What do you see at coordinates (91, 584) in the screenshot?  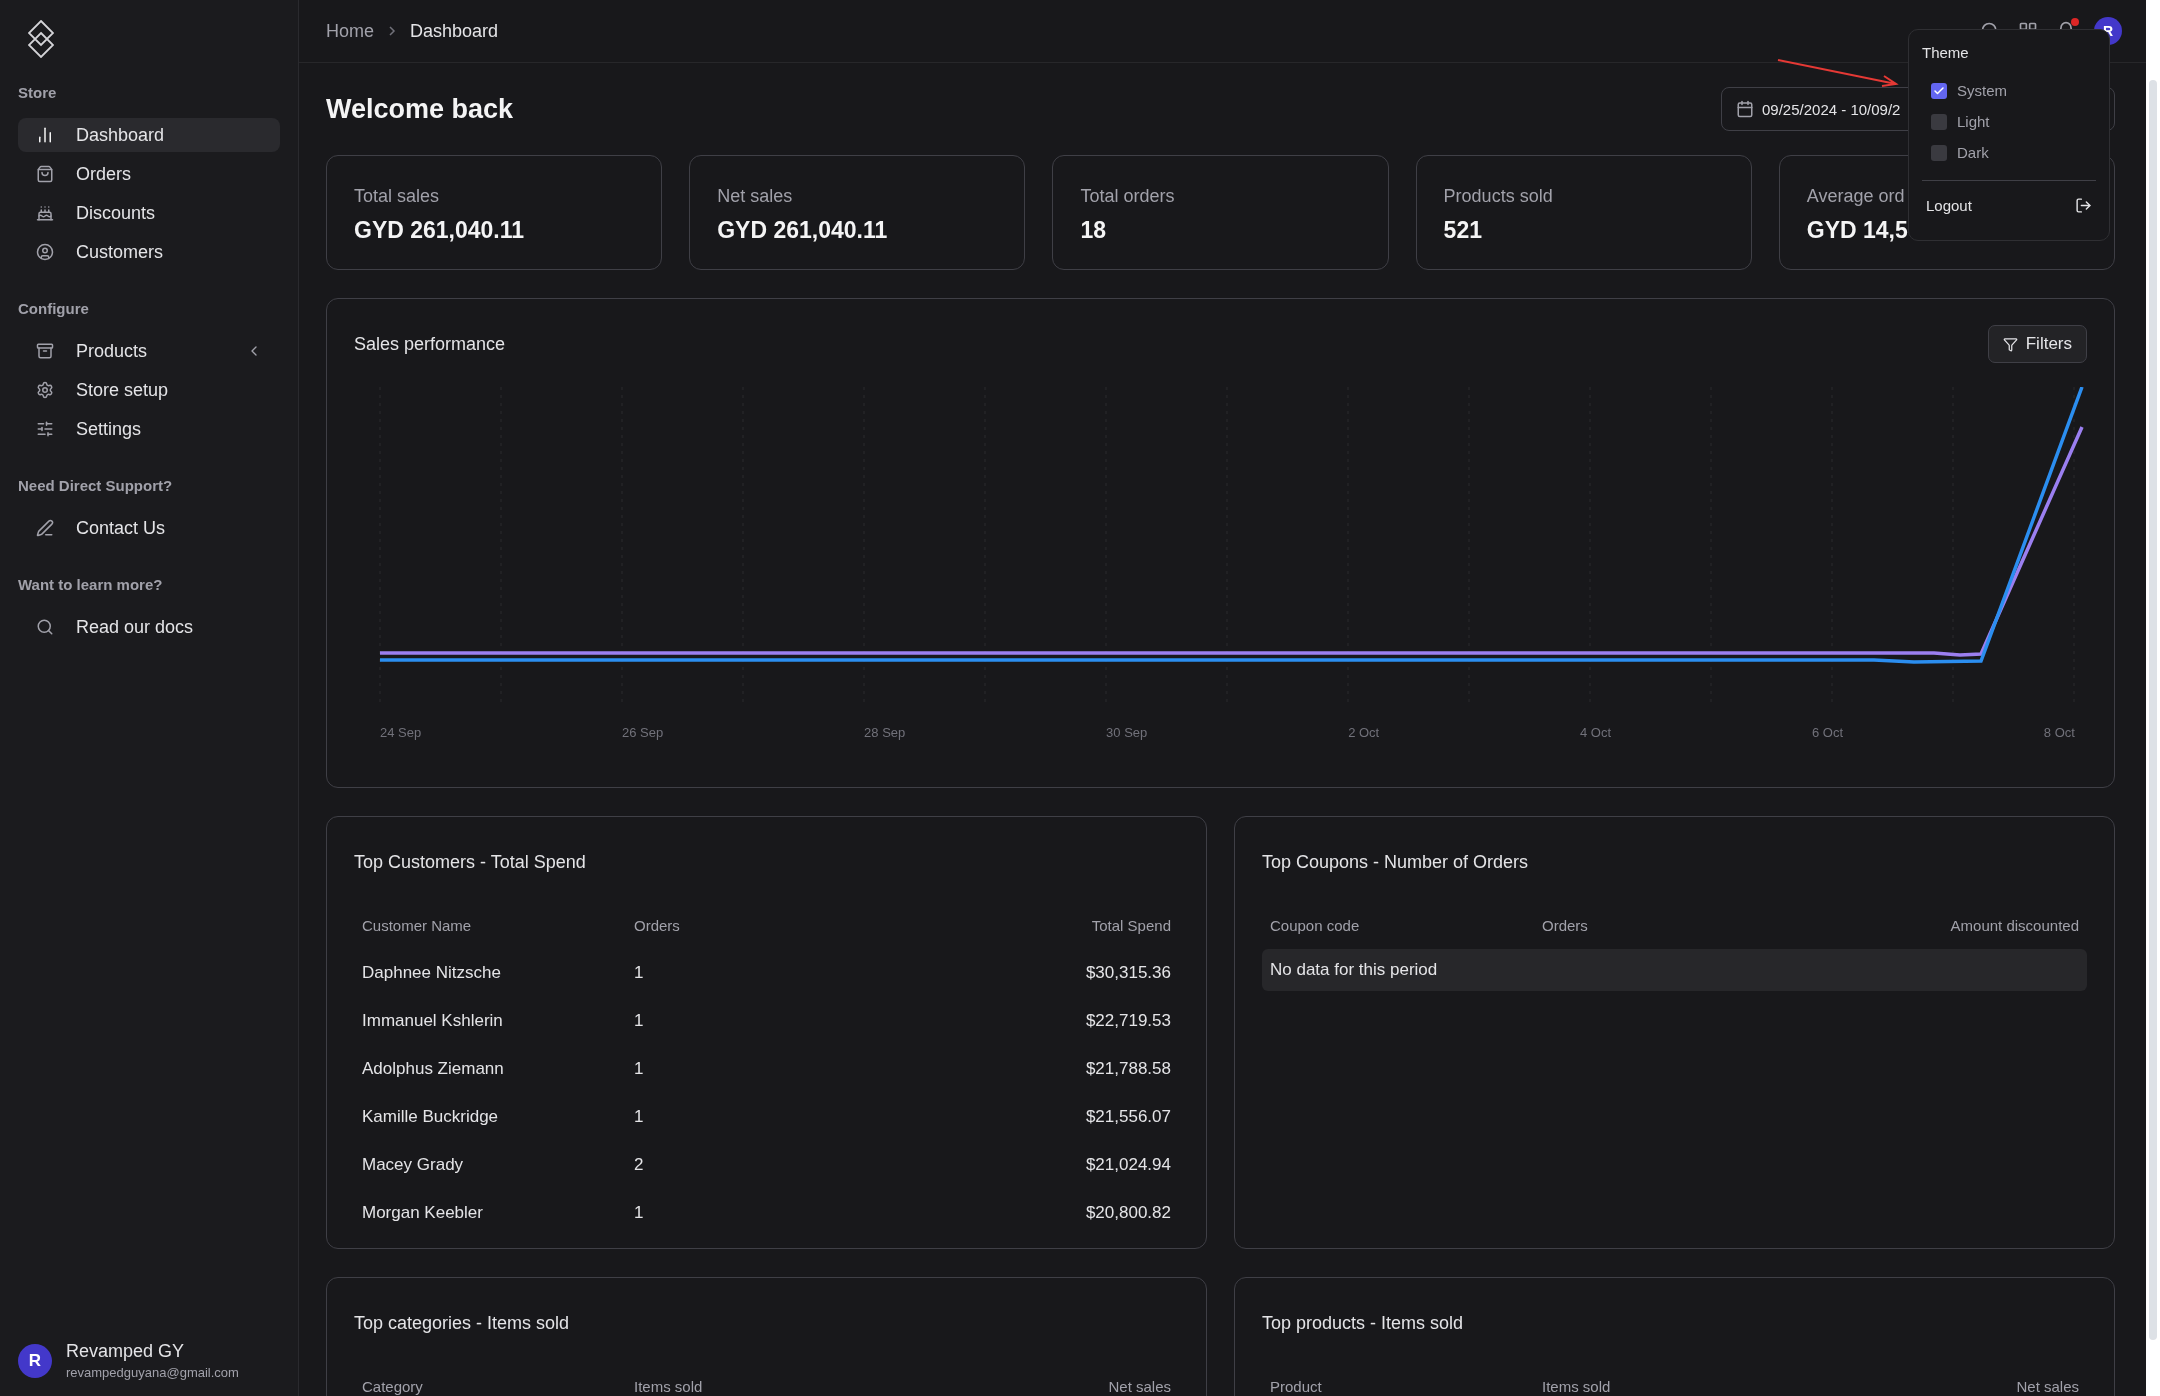 I see `section-heading: Want to learn more?` at bounding box center [91, 584].